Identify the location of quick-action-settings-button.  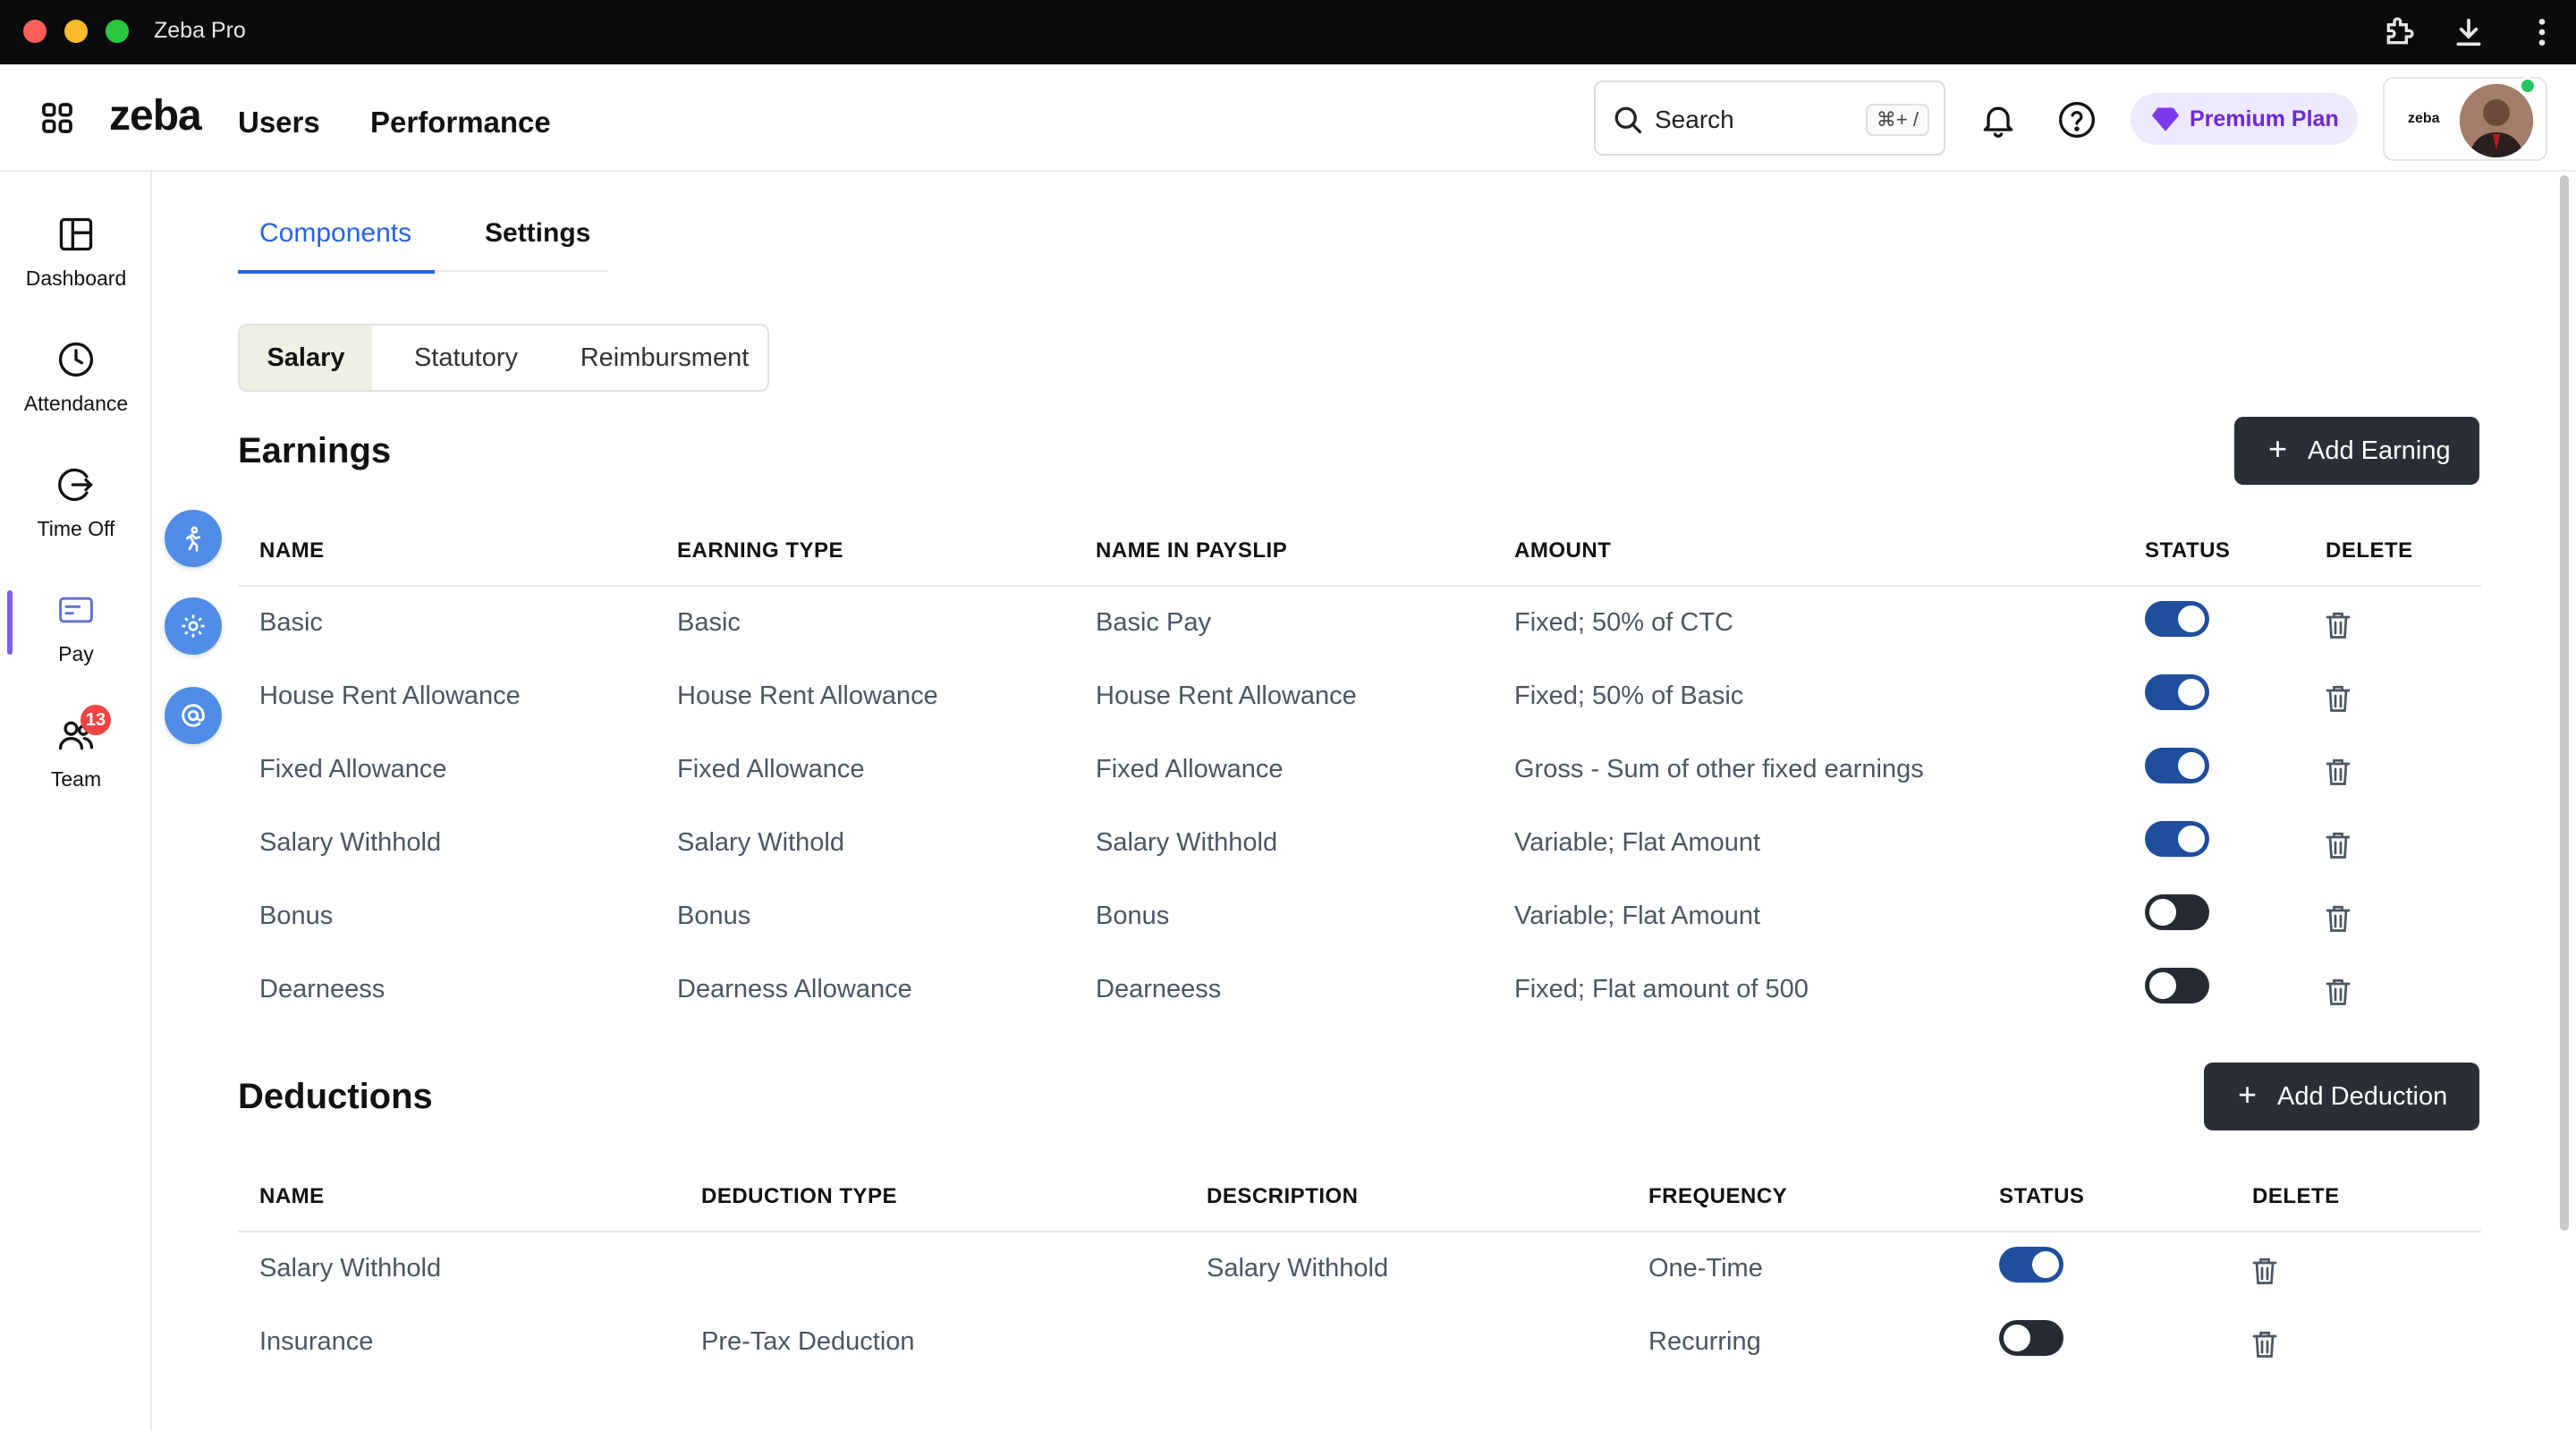
(193, 626).